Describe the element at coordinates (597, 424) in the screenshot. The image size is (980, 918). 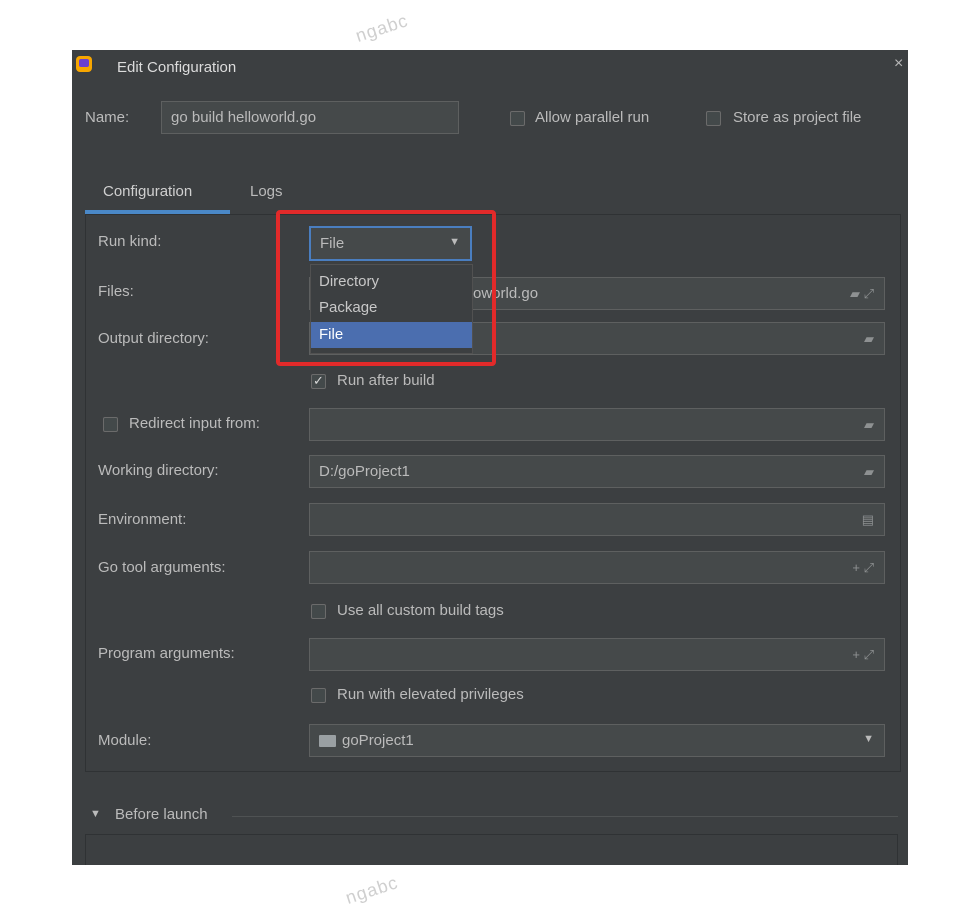
I see `redirect-input-field: ▰` at that location.